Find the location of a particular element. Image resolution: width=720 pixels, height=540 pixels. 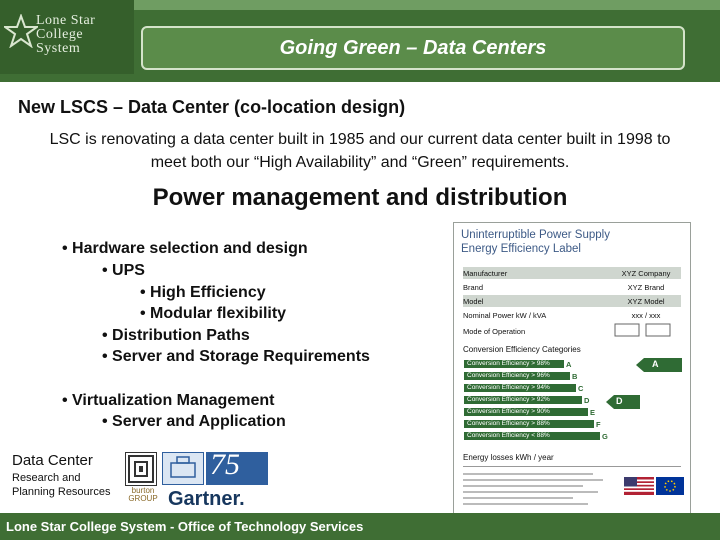

efficiency-grade: E is located at coordinates (593, 412).